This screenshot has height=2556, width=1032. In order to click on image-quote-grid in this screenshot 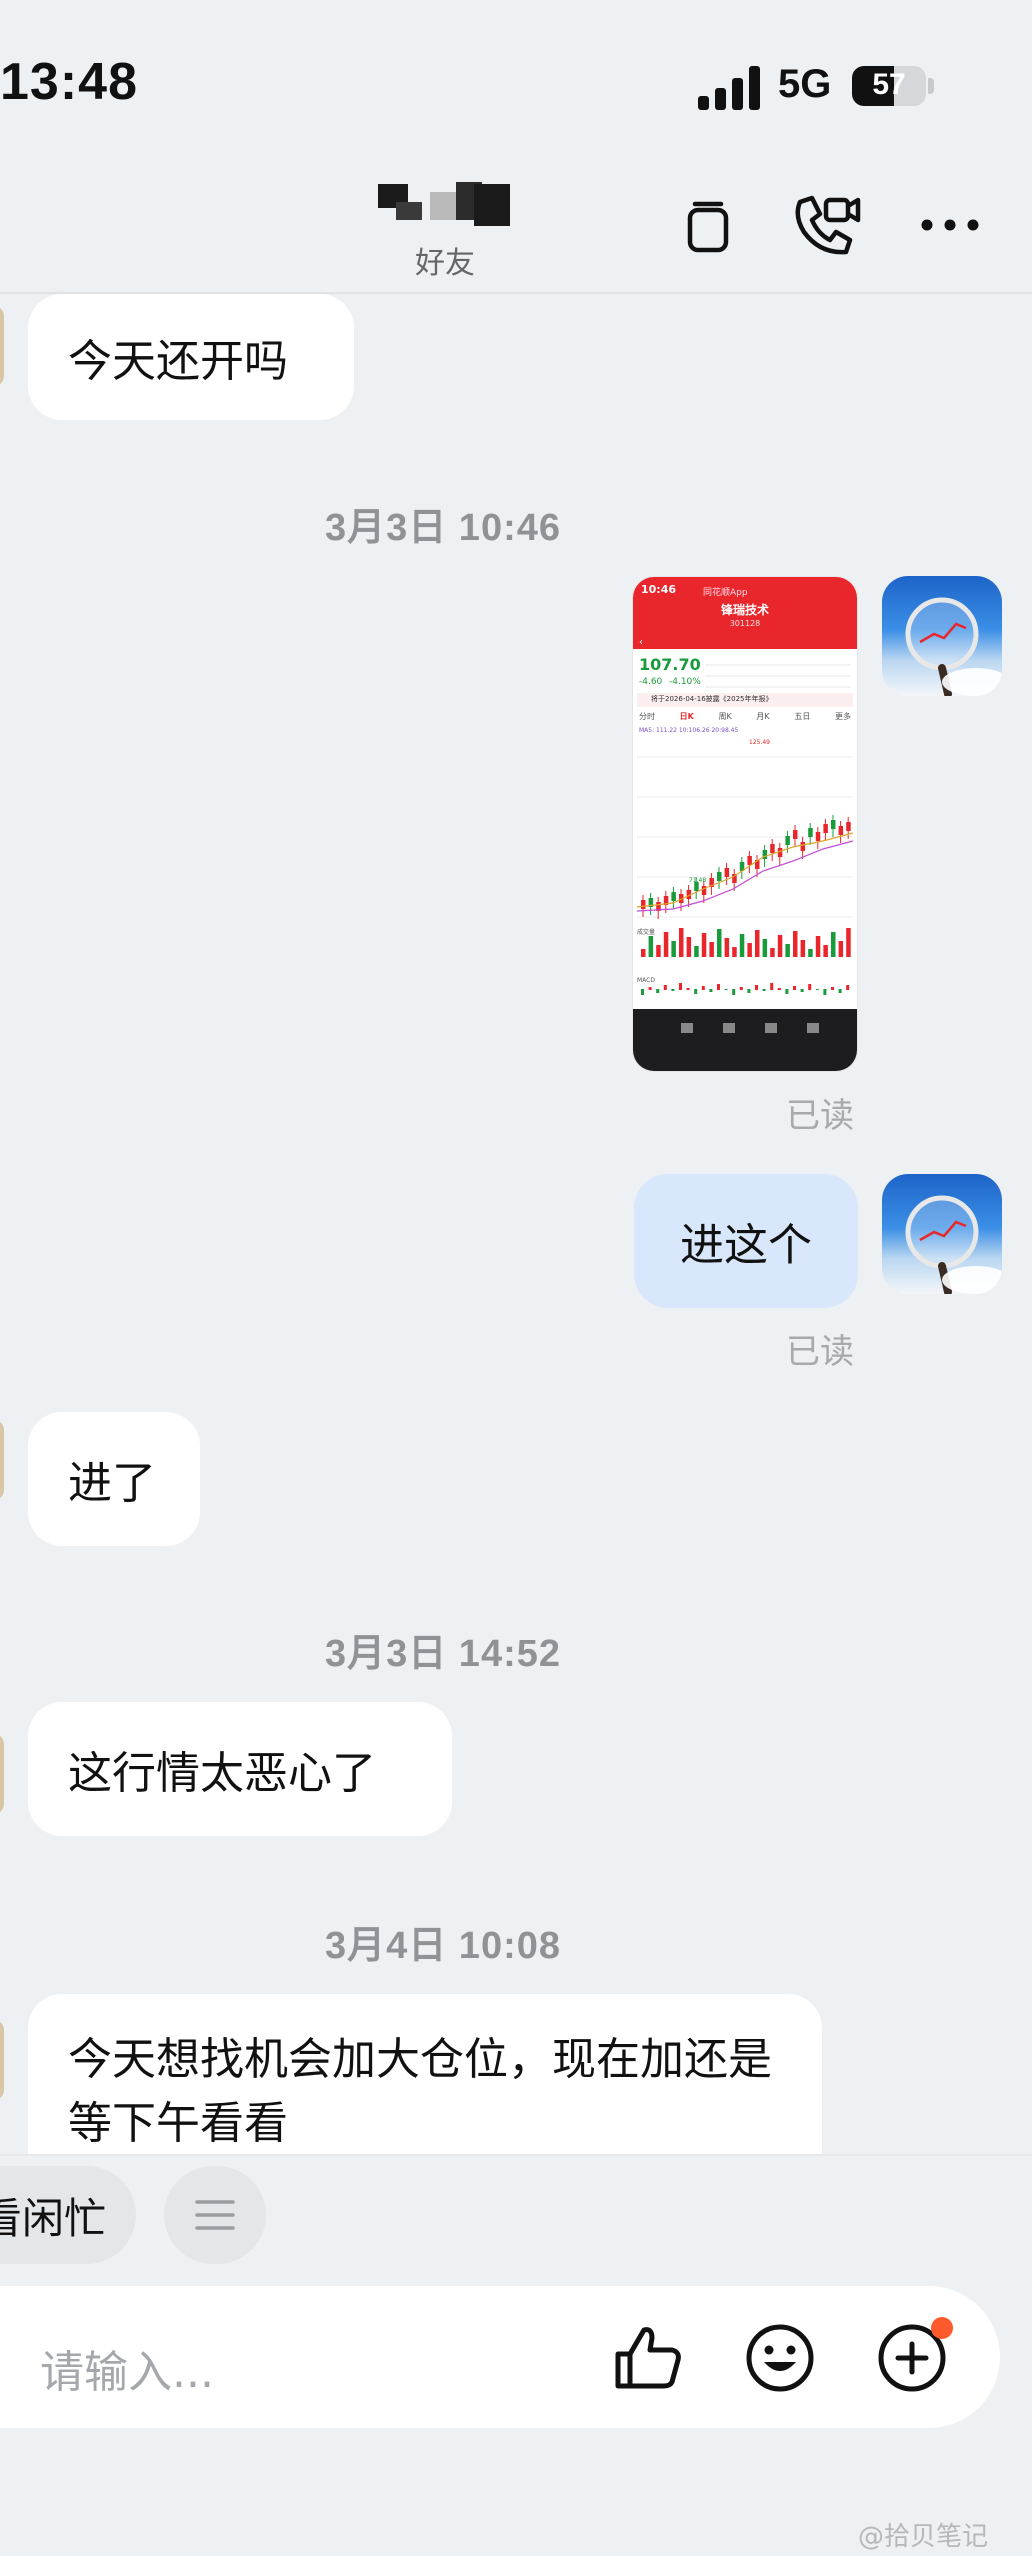, I will do `click(778, 672)`.